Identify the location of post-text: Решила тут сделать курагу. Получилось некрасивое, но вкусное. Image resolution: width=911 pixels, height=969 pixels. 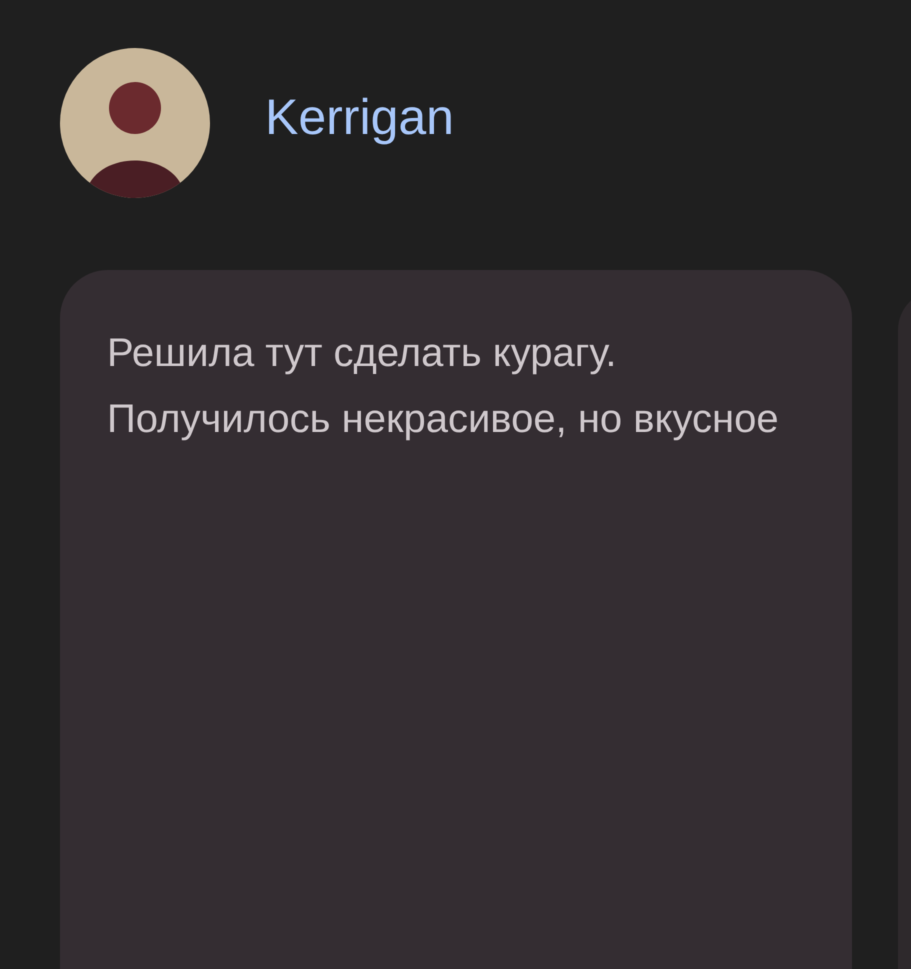
(443, 386).